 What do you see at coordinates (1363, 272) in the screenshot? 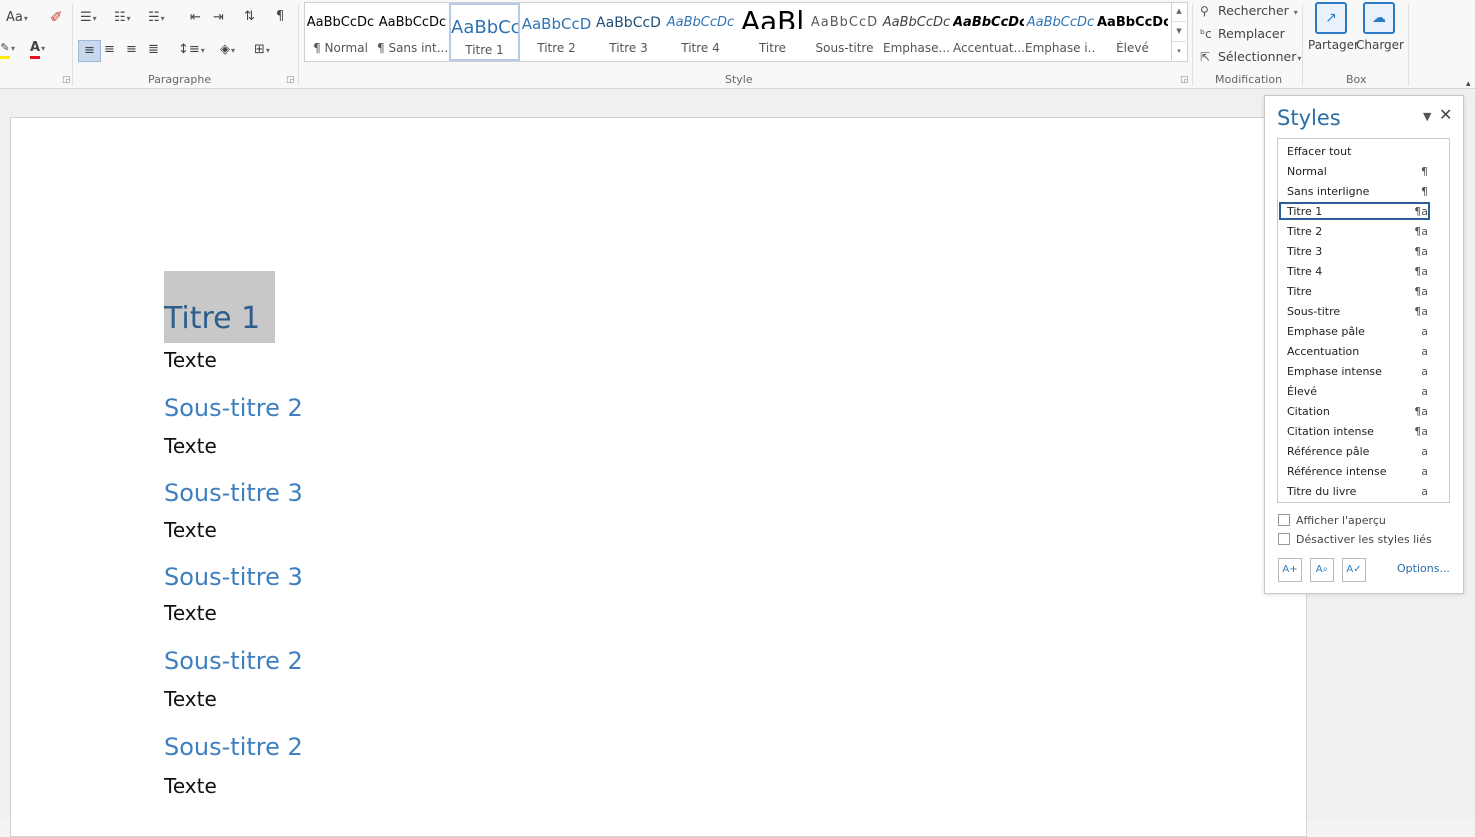
I see `style-list-item: Titre 4 ¶a` at bounding box center [1363, 272].